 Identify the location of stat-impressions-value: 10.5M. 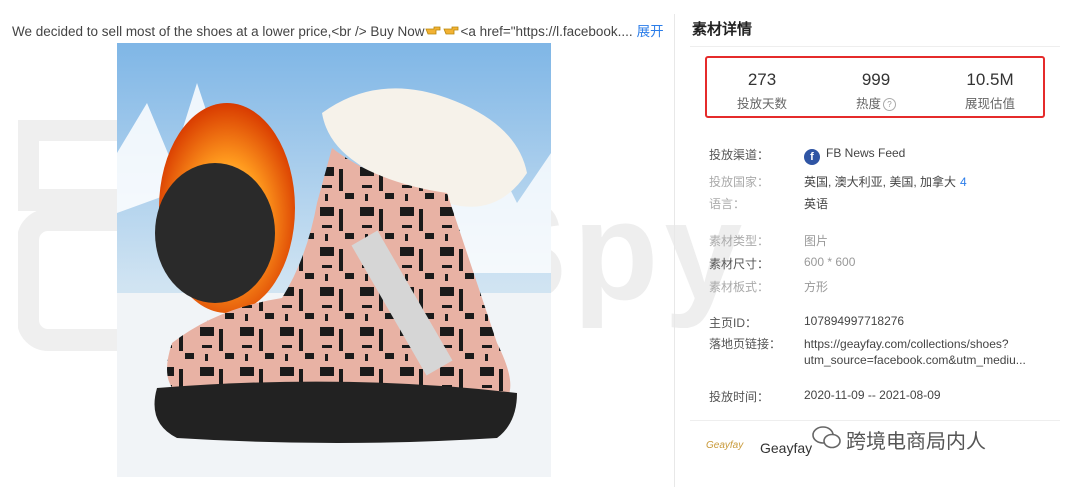
(990, 79).